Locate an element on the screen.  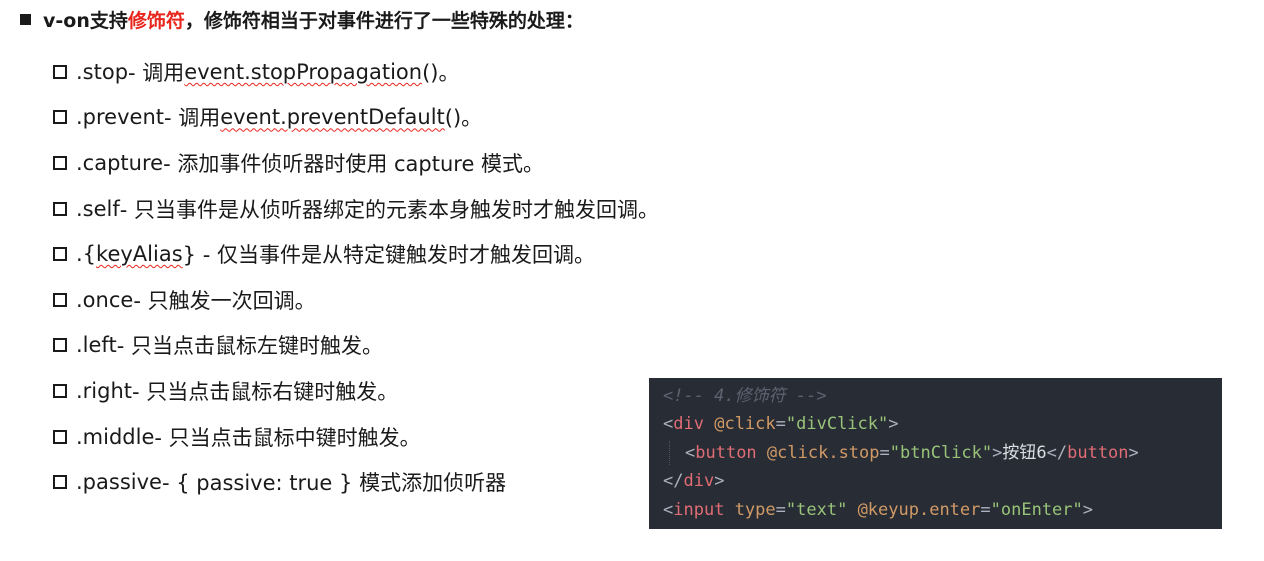
modifier-desc: - 只当点击鼠标中键时触发。 is located at coordinates (287, 437).